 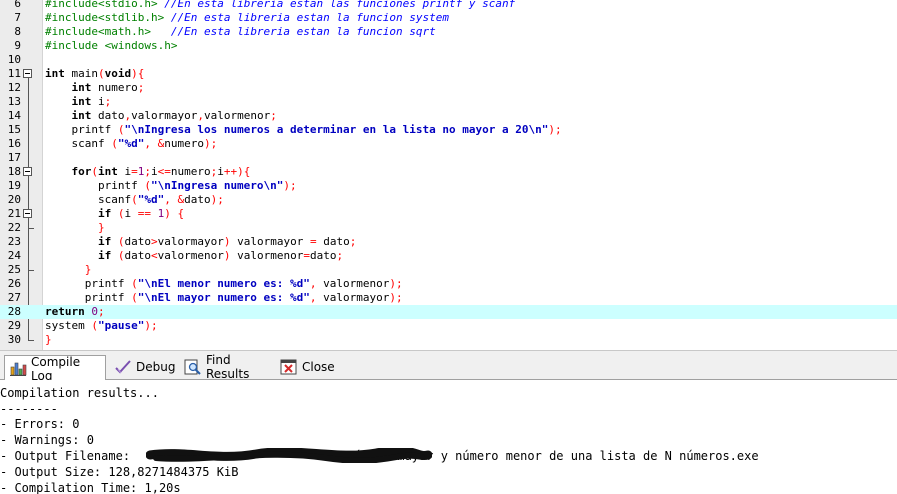 What do you see at coordinates (161, 171) in the screenshot?
I see `code-text: for(int i=1;i<=numero;i++){` at bounding box center [161, 171].